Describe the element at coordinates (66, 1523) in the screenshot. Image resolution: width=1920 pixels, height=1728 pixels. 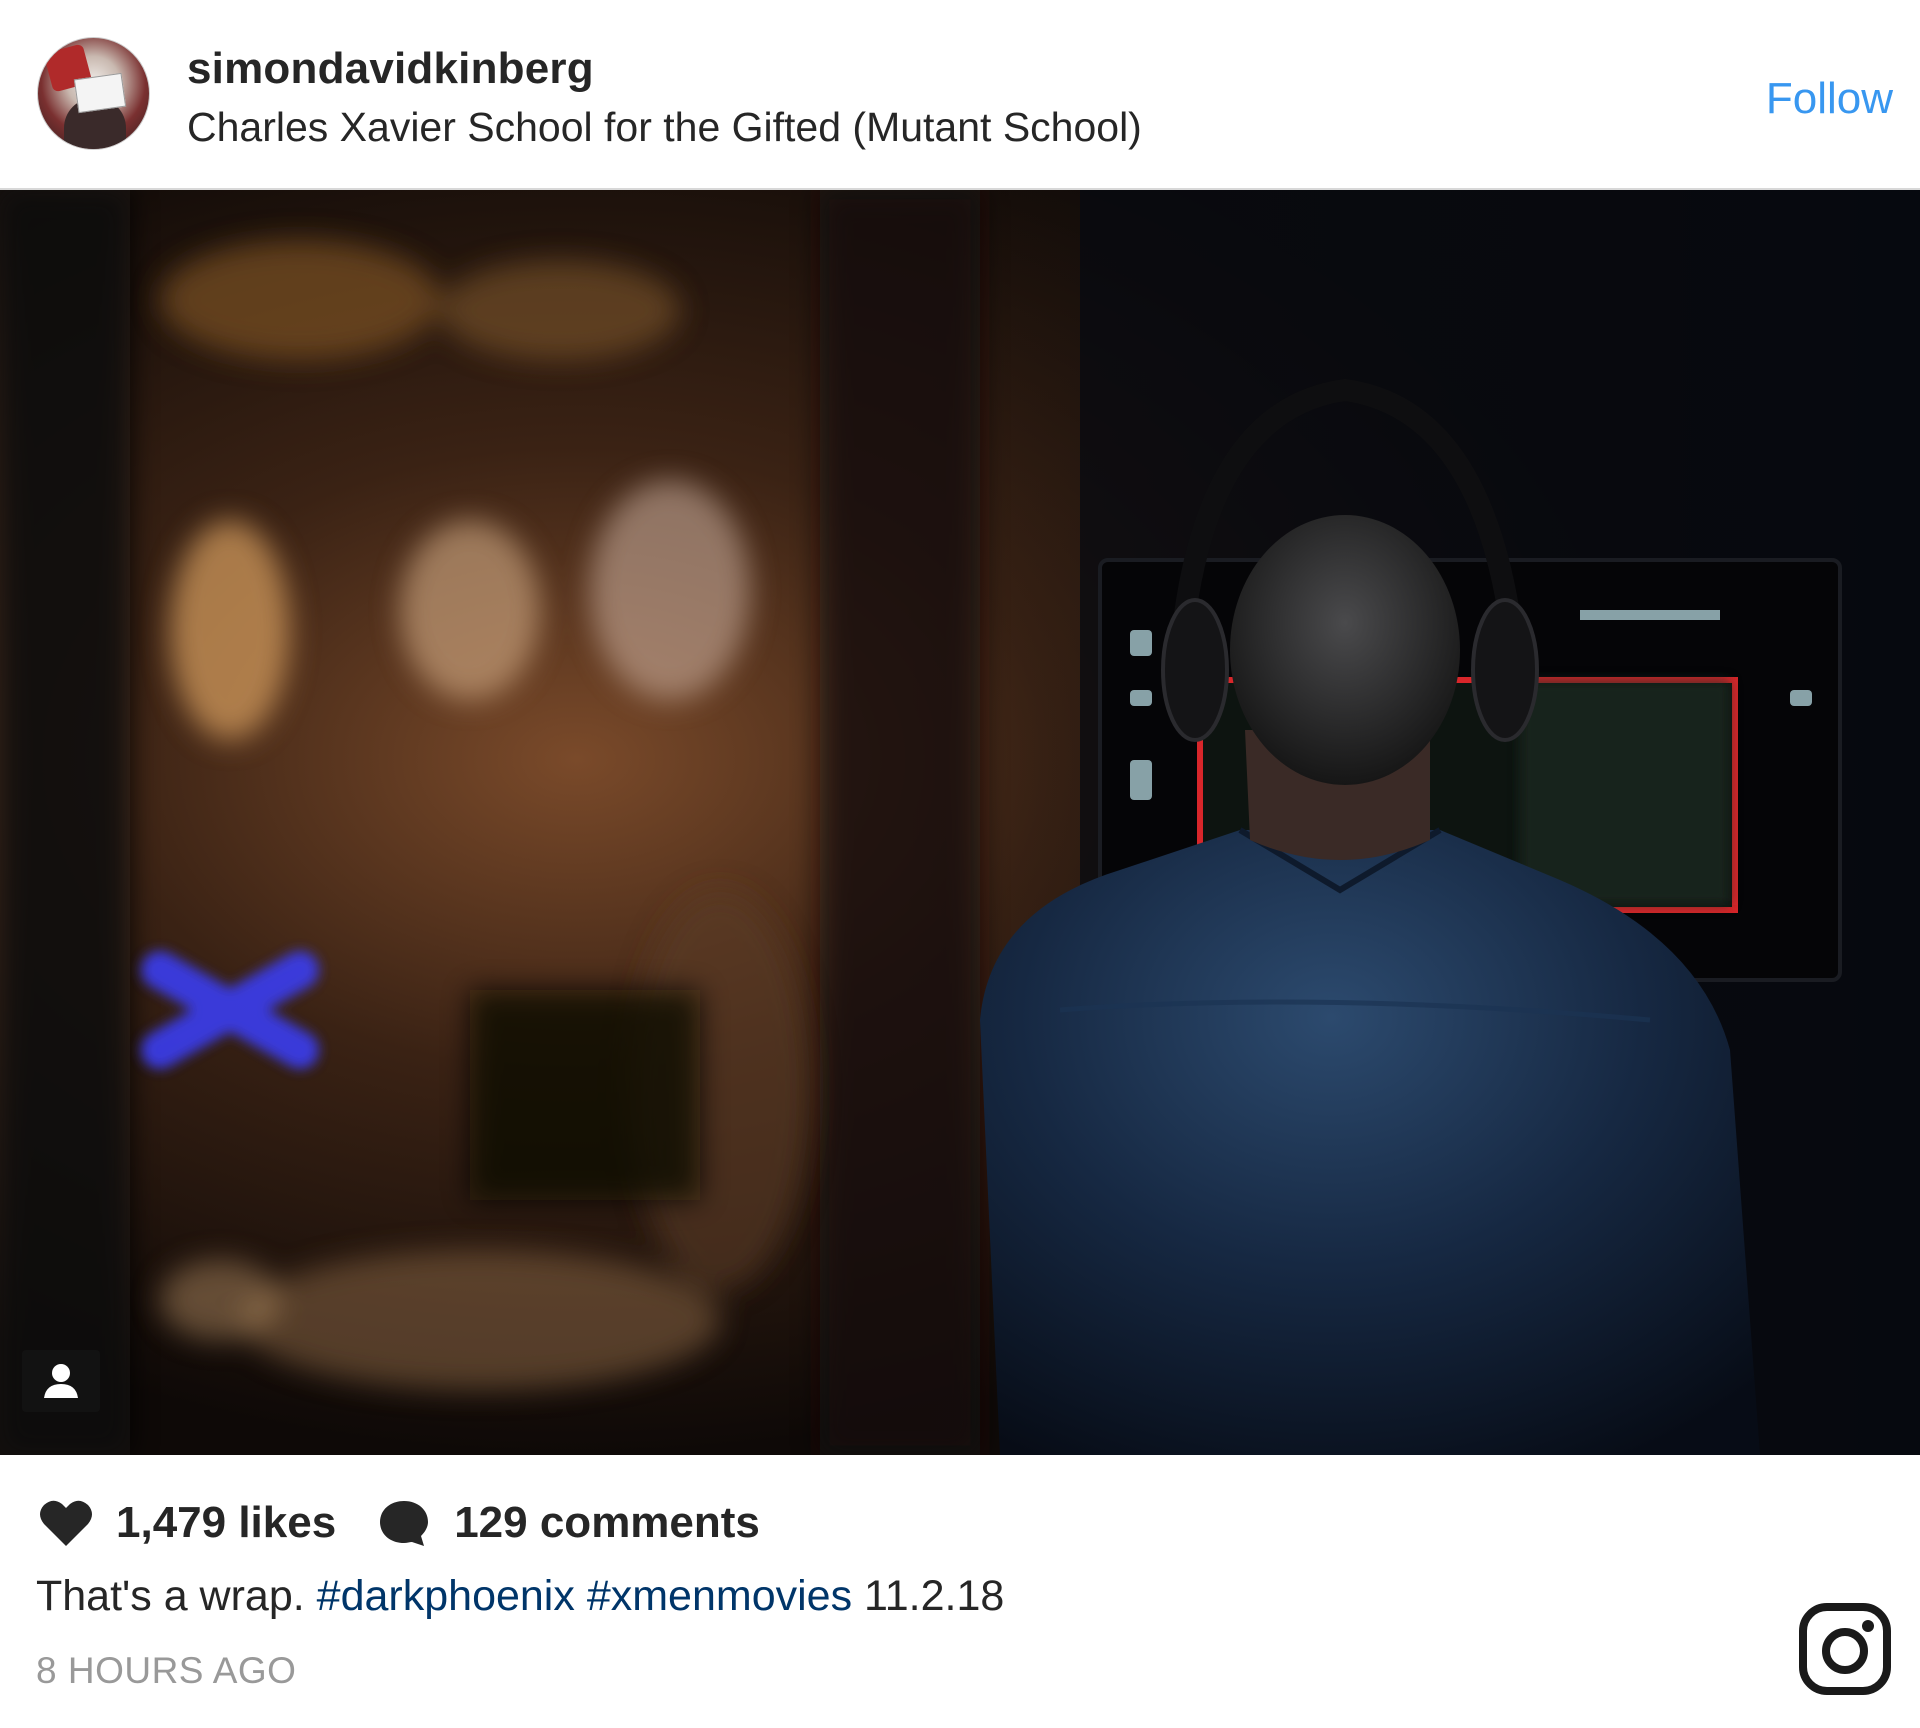
I see `heart-icon` at that location.